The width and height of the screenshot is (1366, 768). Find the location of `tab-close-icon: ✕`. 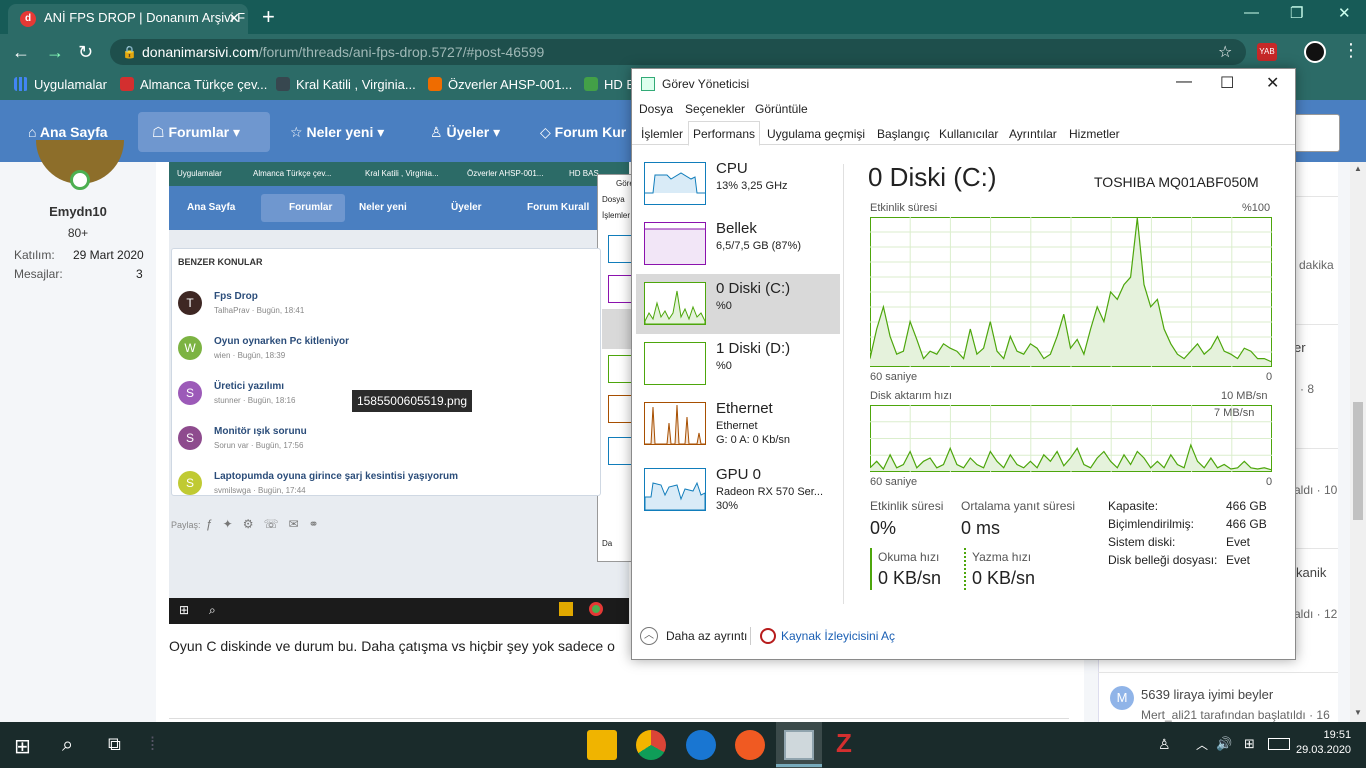

tab-close-icon: ✕ is located at coordinates (234, 18).